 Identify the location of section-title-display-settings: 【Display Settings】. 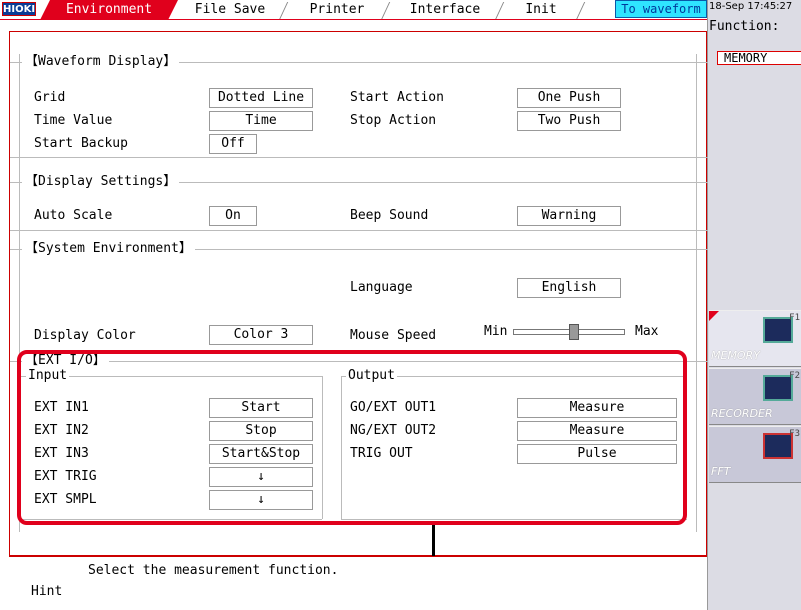
(101, 182).